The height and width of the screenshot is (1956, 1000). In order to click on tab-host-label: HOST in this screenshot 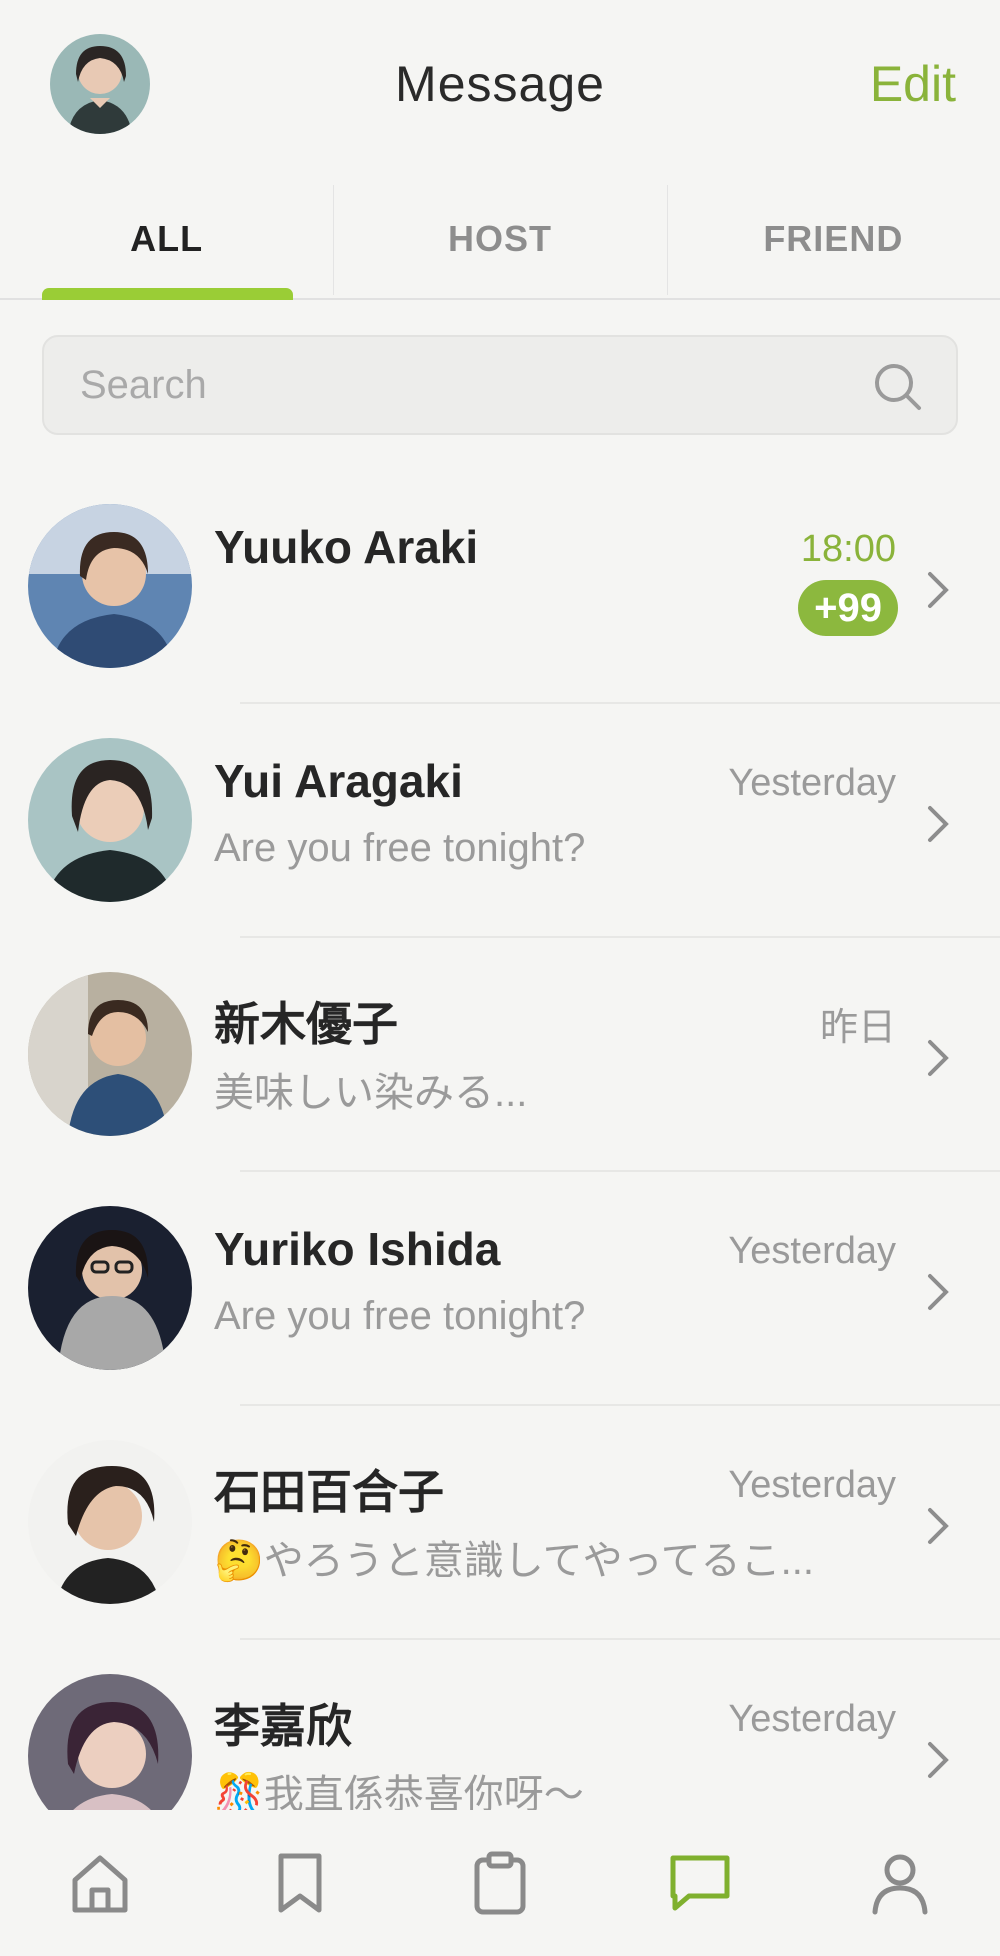, I will do `click(499, 238)`.